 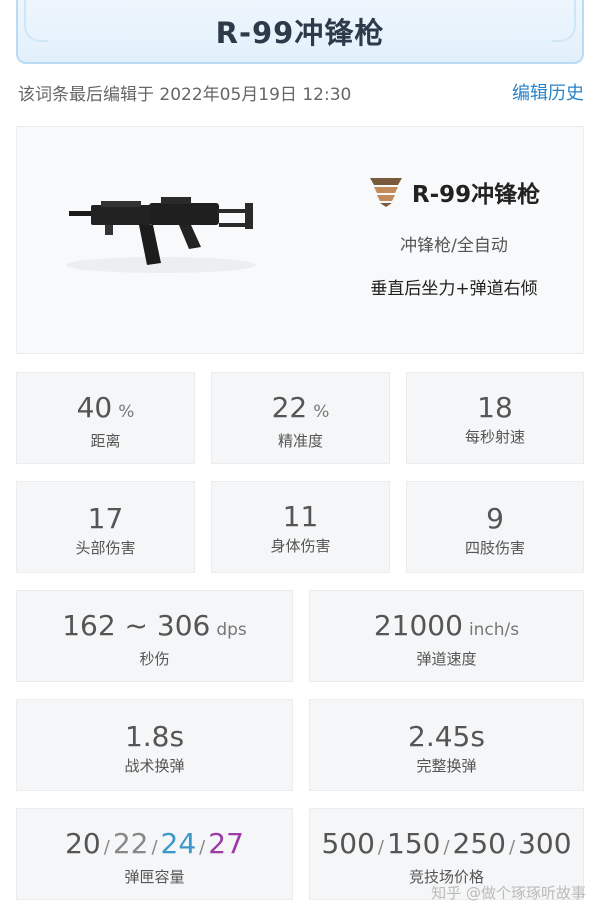 I want to click on stat-projectile-speed: 21000 inch/s 弹道速度, so click(x=446, y=636).